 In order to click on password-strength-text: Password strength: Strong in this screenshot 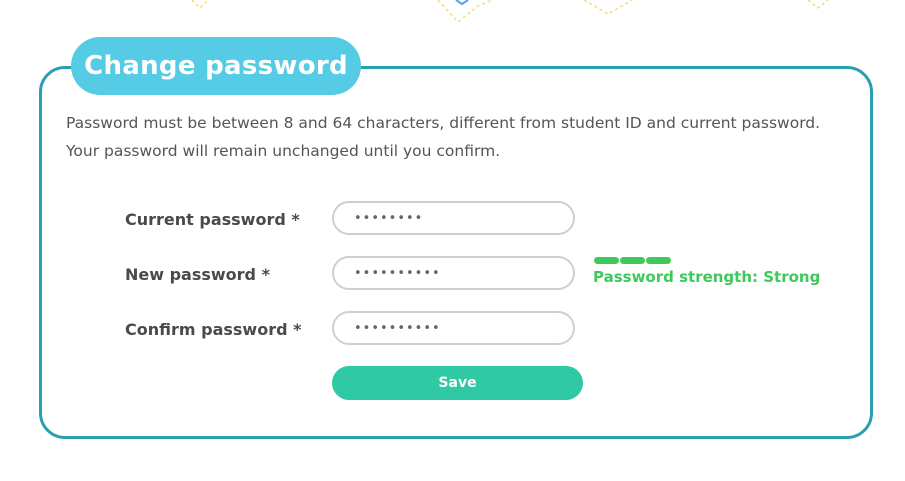, I will do `click(707, 277)`.